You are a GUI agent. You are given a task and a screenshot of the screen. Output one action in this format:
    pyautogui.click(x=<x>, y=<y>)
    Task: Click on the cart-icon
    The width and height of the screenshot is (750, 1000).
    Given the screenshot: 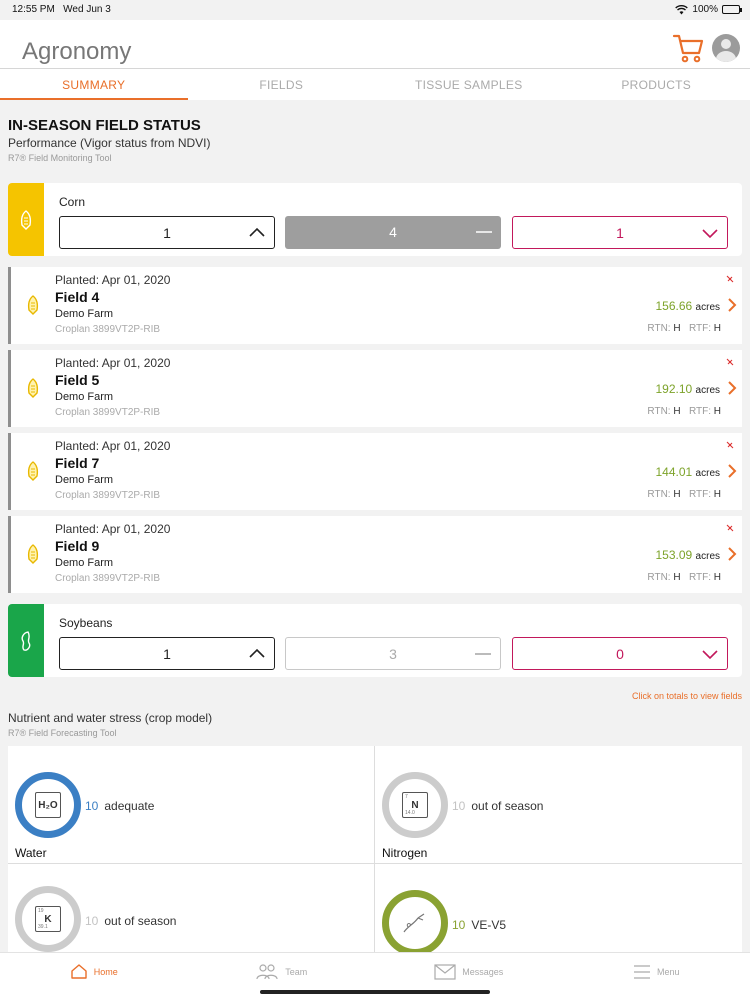 What is the action you would take?
    pyautogui.click(x=688, y=48)
    